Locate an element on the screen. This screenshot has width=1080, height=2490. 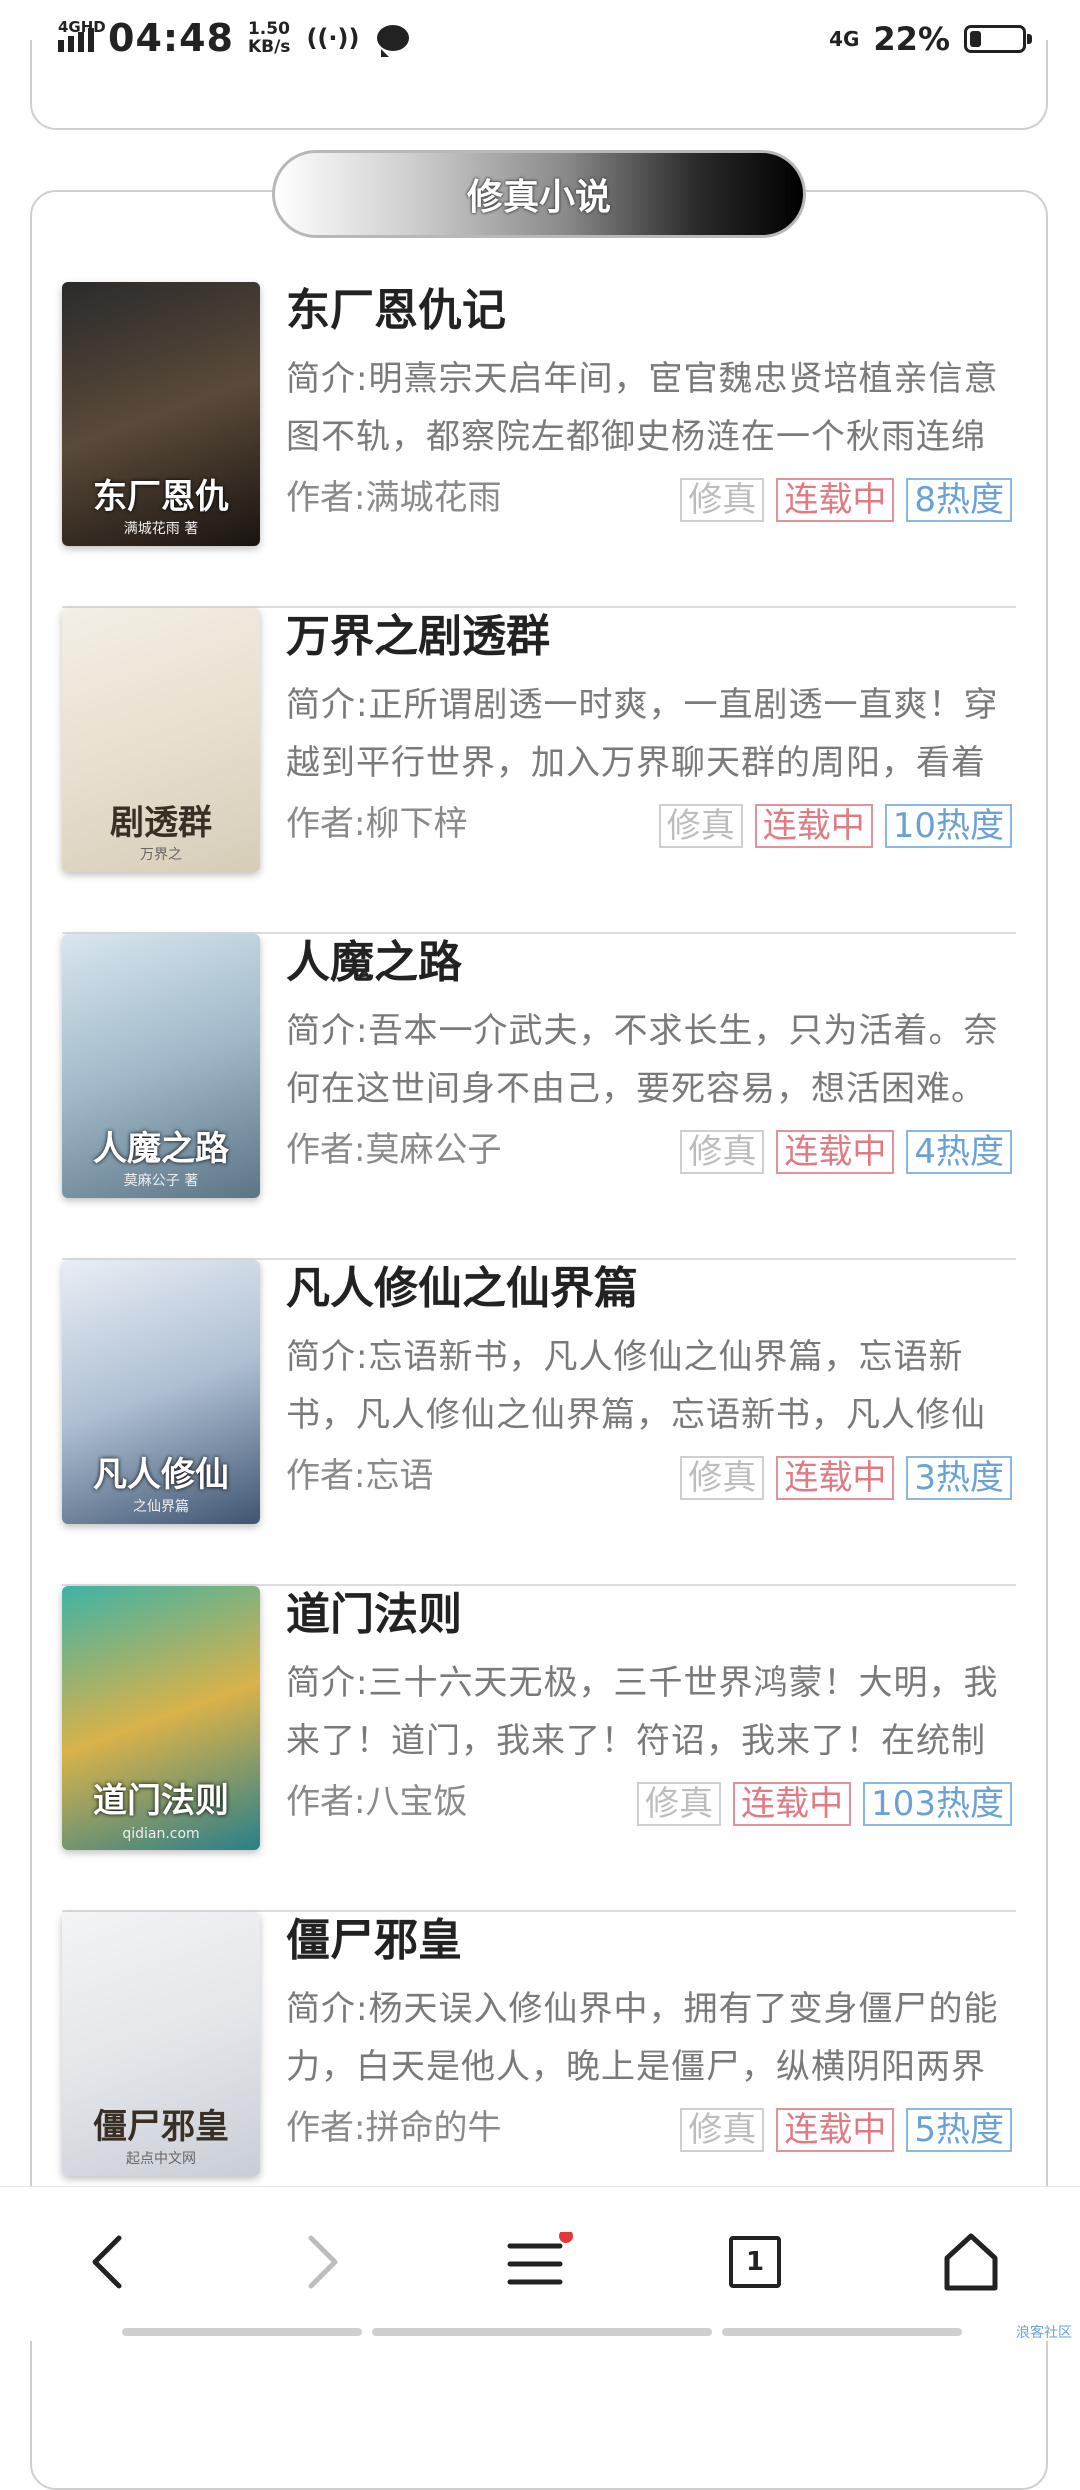
gesture-bar-left is located at coordinates (242, 2332).